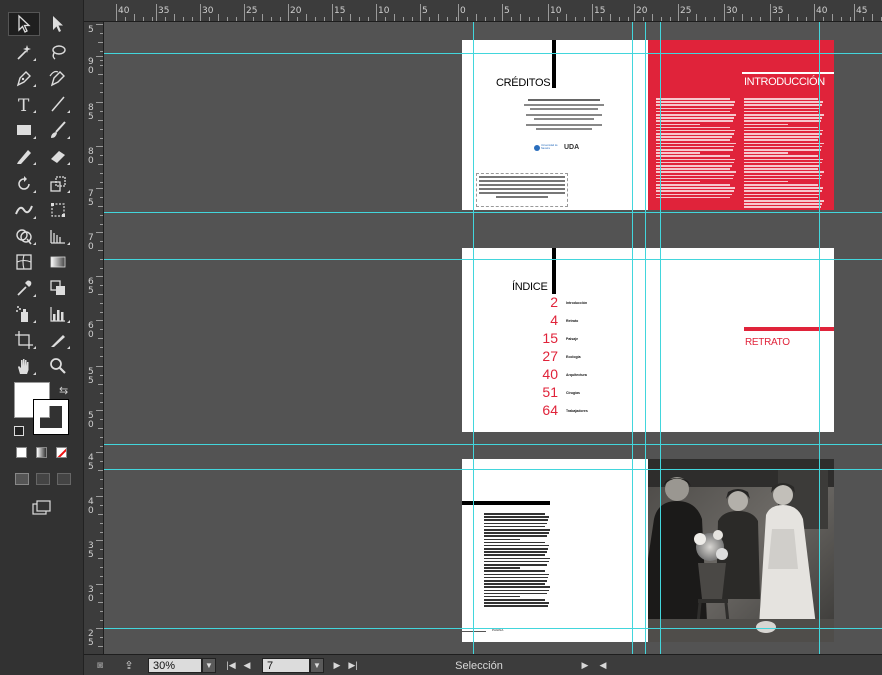 This screenshot has width=882, height=675. What do you see at coordinates (58, 314) in the screenshot?
I see `column-graph-tool` at bounding box center [58, 314].